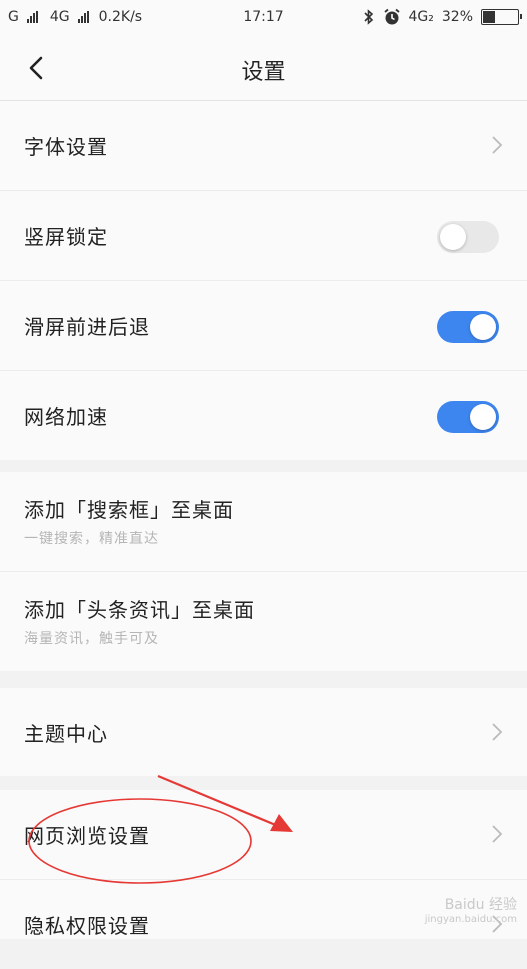 The width and height of the screenshot is (527, 969). Describe the element at coordinates (421, 17) in the screenshot. I see `network-type: 4G₂` at that location.